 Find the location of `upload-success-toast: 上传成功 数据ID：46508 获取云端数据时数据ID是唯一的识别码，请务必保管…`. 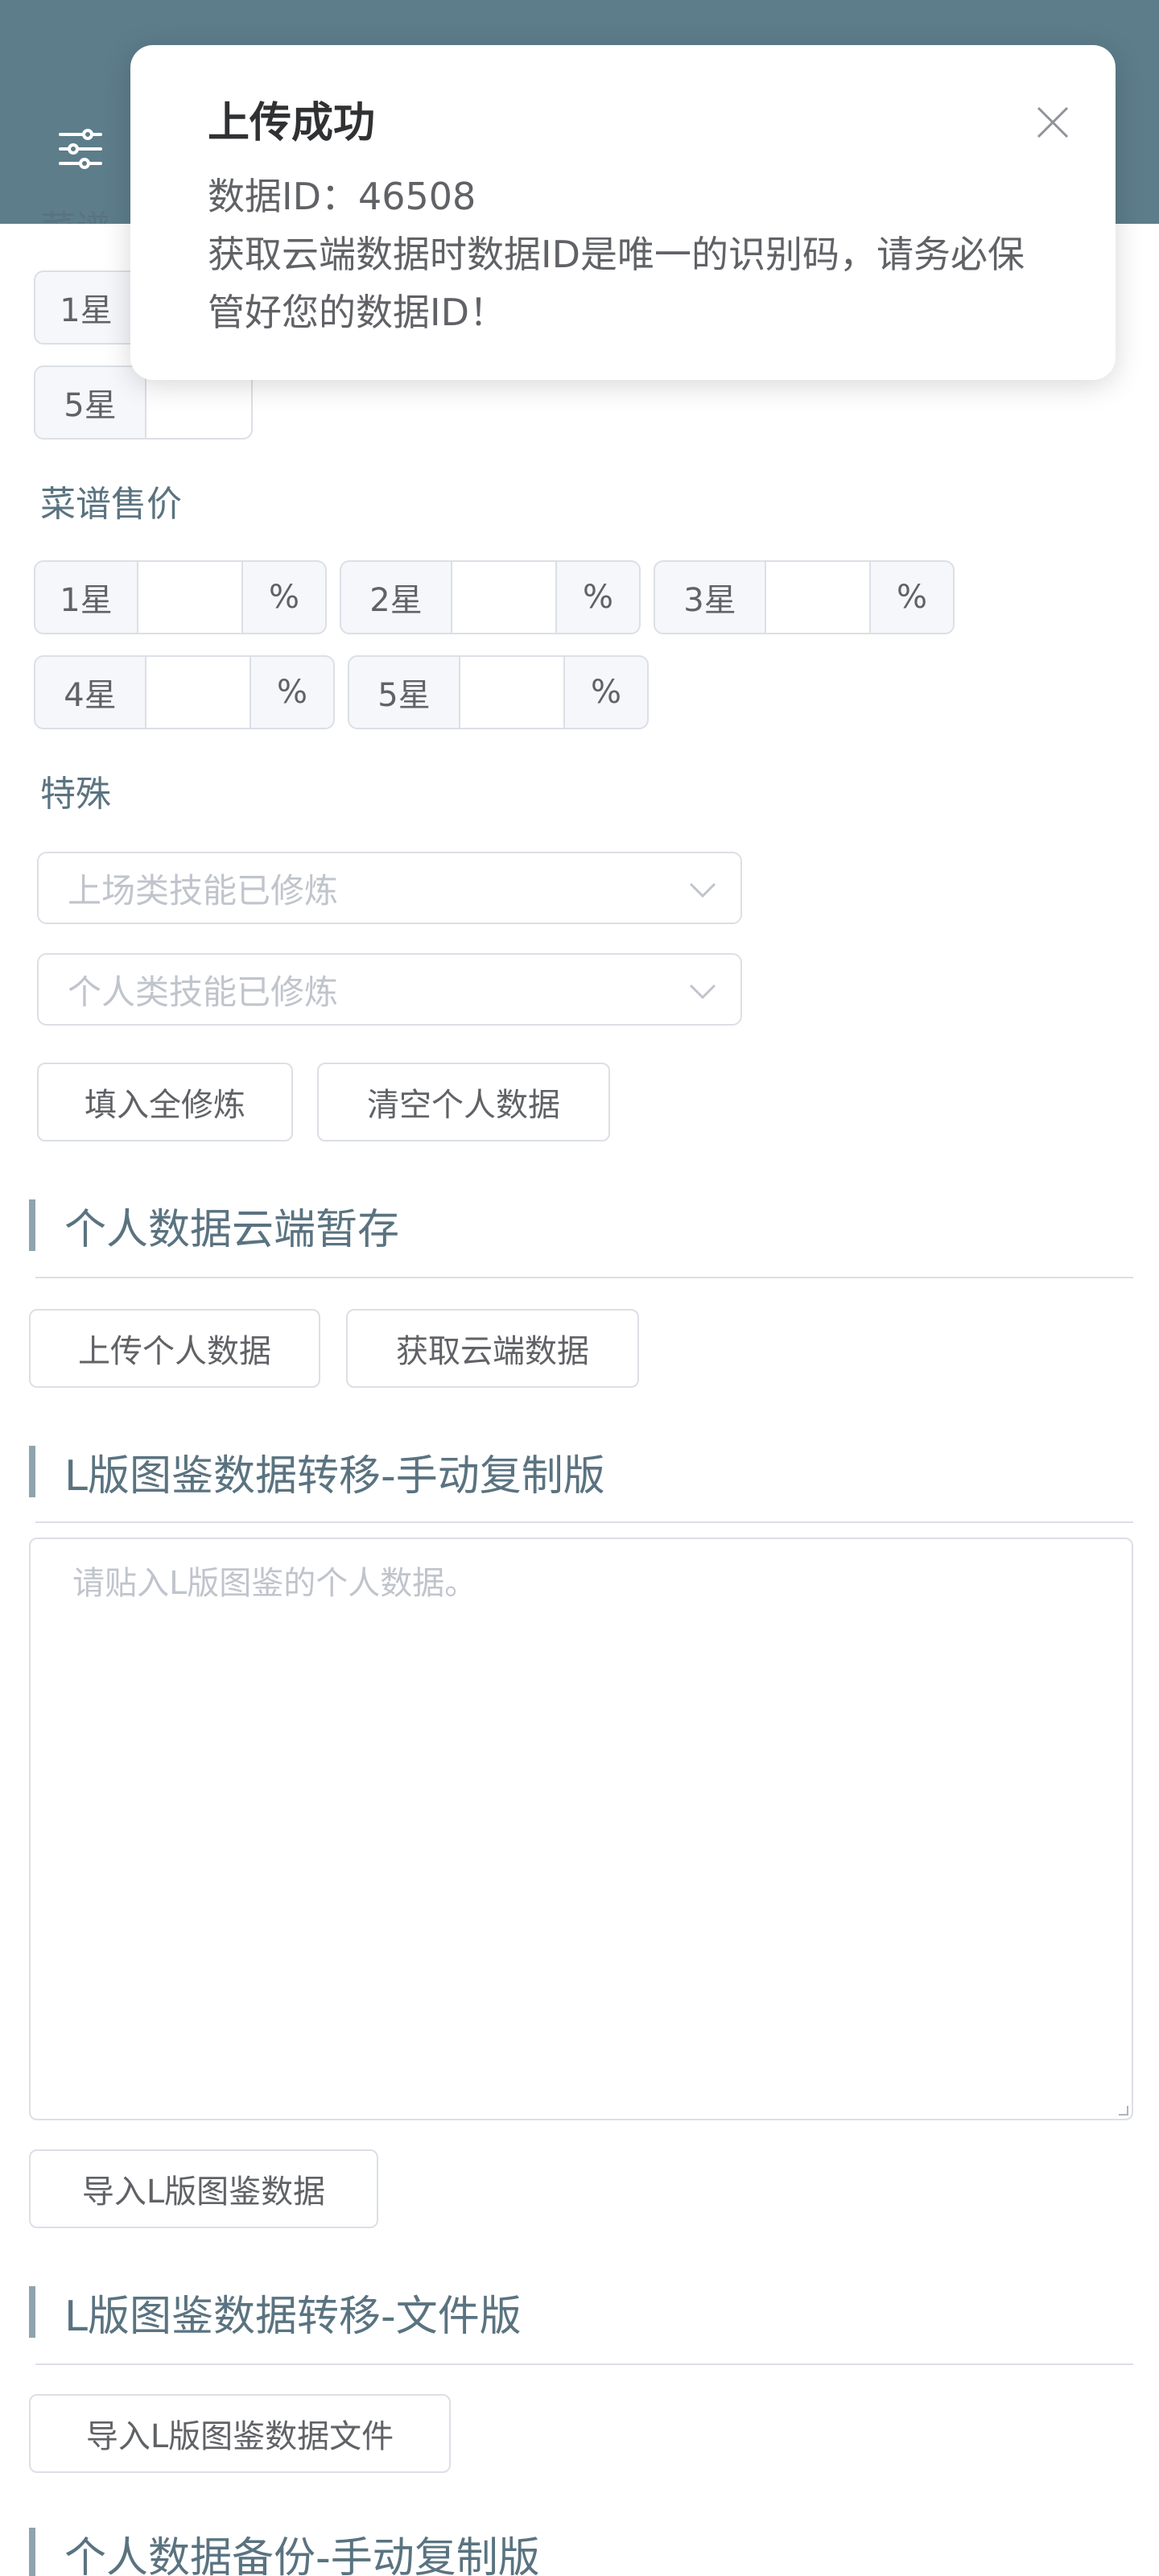

upload-success-toast: 上传成功 数据ID：46508 获取云端数据时数据ID是唯一的识别码，请务必保管… is located at coordinates (623, 212).